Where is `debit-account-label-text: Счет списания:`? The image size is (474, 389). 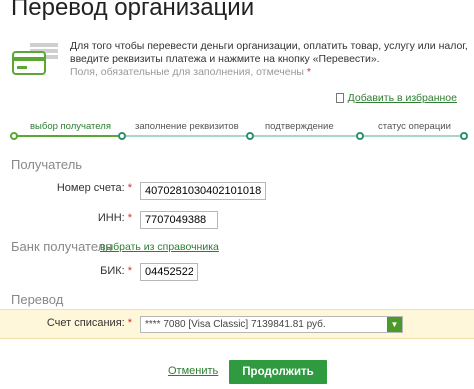 debit-account-label-text: Счет списания: is located at coordinates (85, 323).